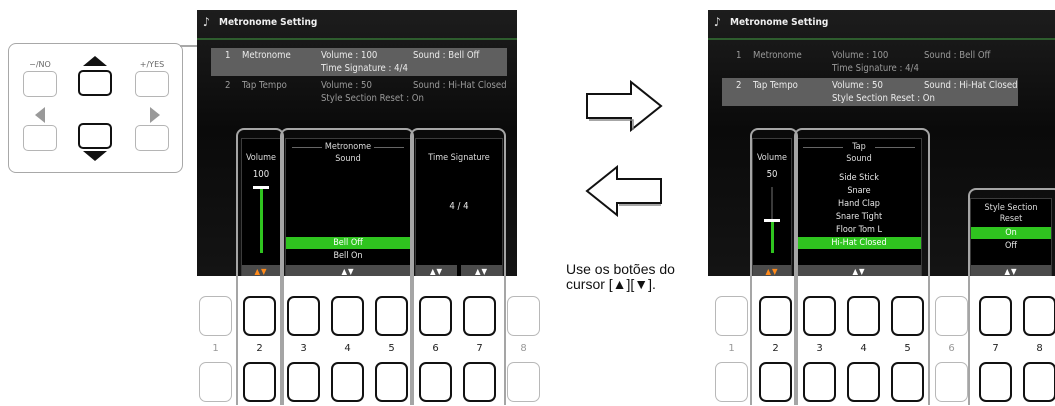  Describe the element at coordinates (40, 138) in the screenshot. I see `cursor-left-button` at that location.